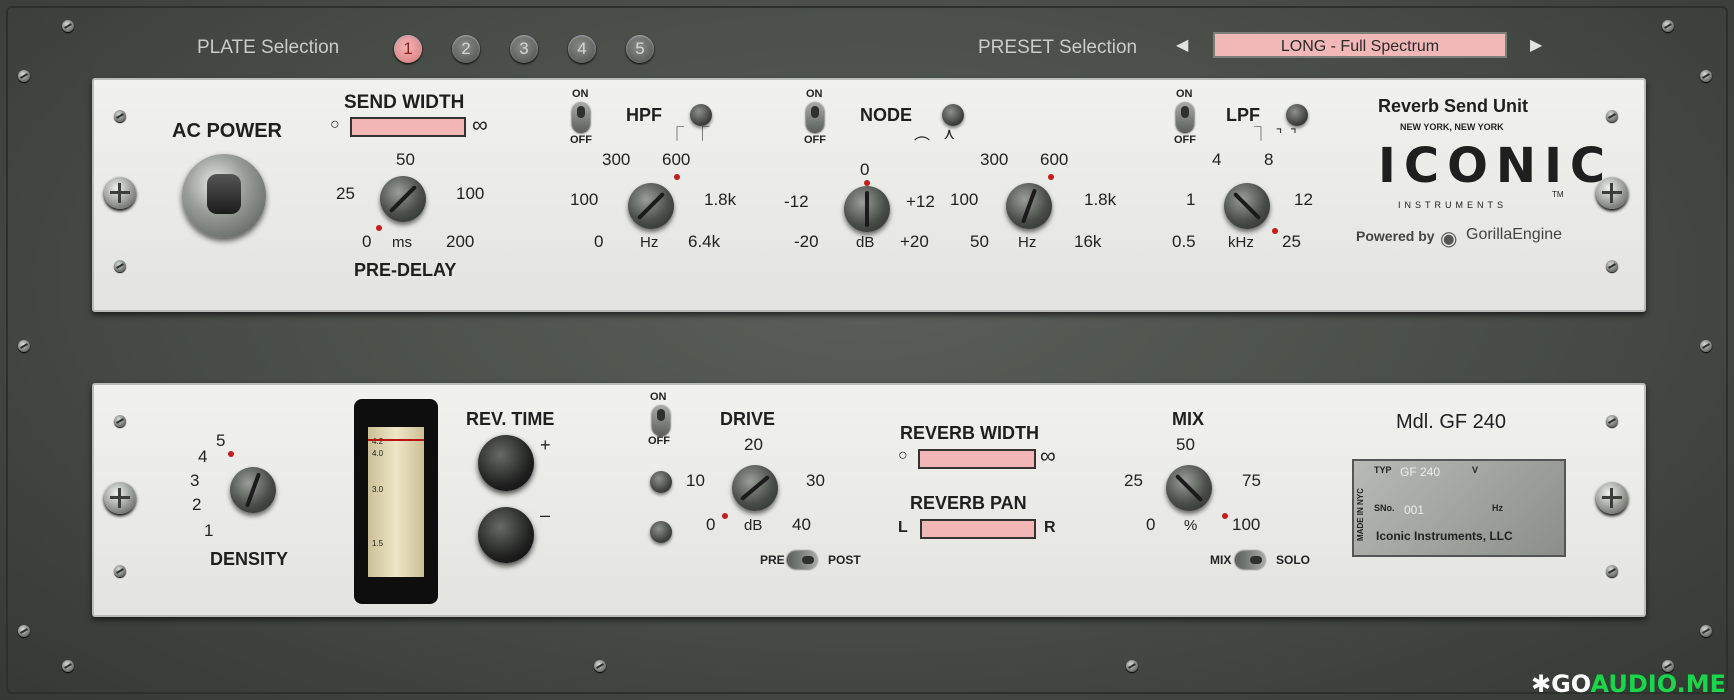 Image resolution: width=1734 pixels, height=700 pixels. I want to click on lpf-slope-knob, so click(1297, 115).